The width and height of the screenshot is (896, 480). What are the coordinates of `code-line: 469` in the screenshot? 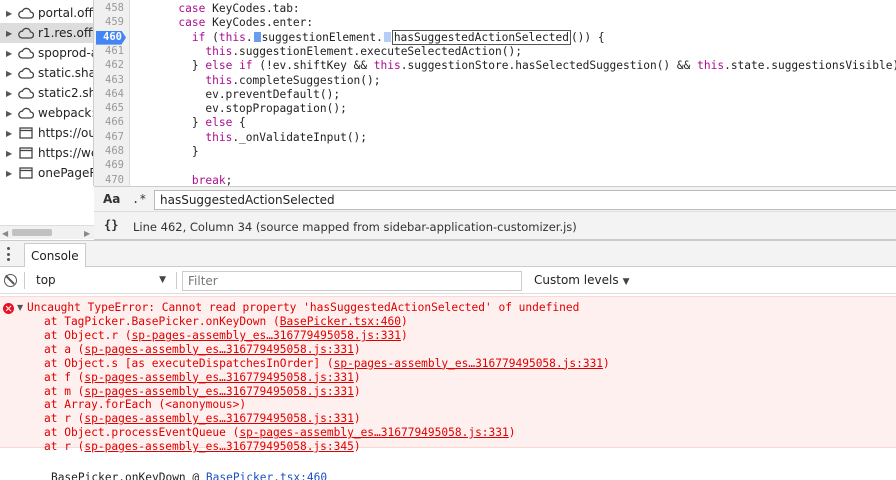 It's located at (495, 165).